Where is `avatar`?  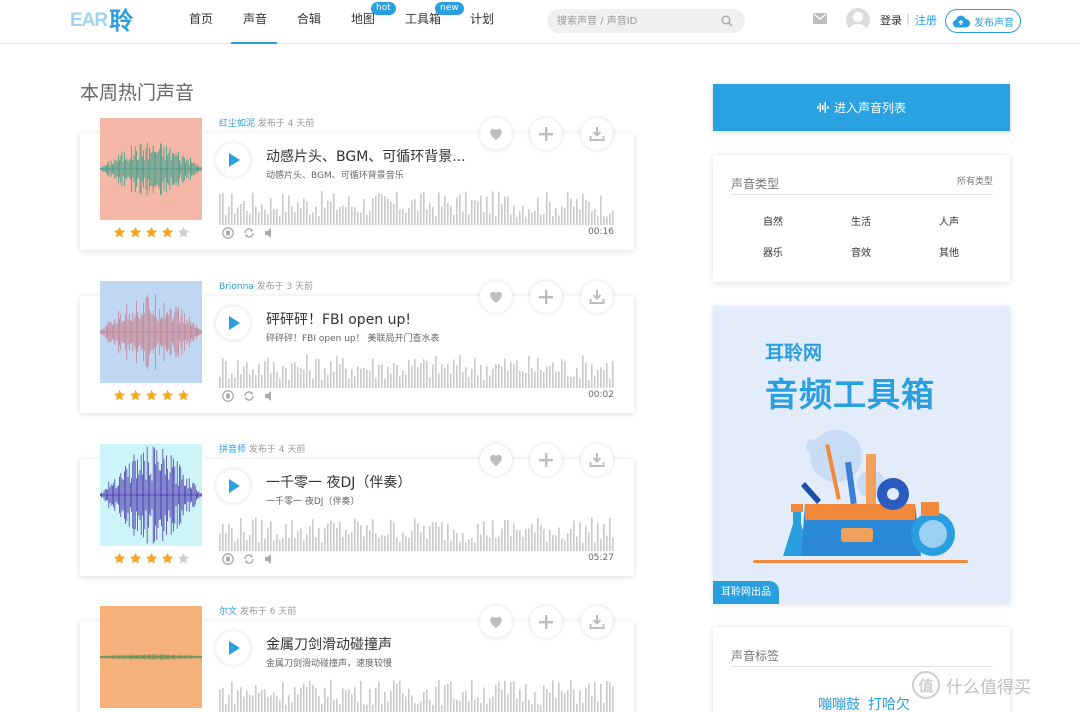 avatar is located at coordinates (858, 20).